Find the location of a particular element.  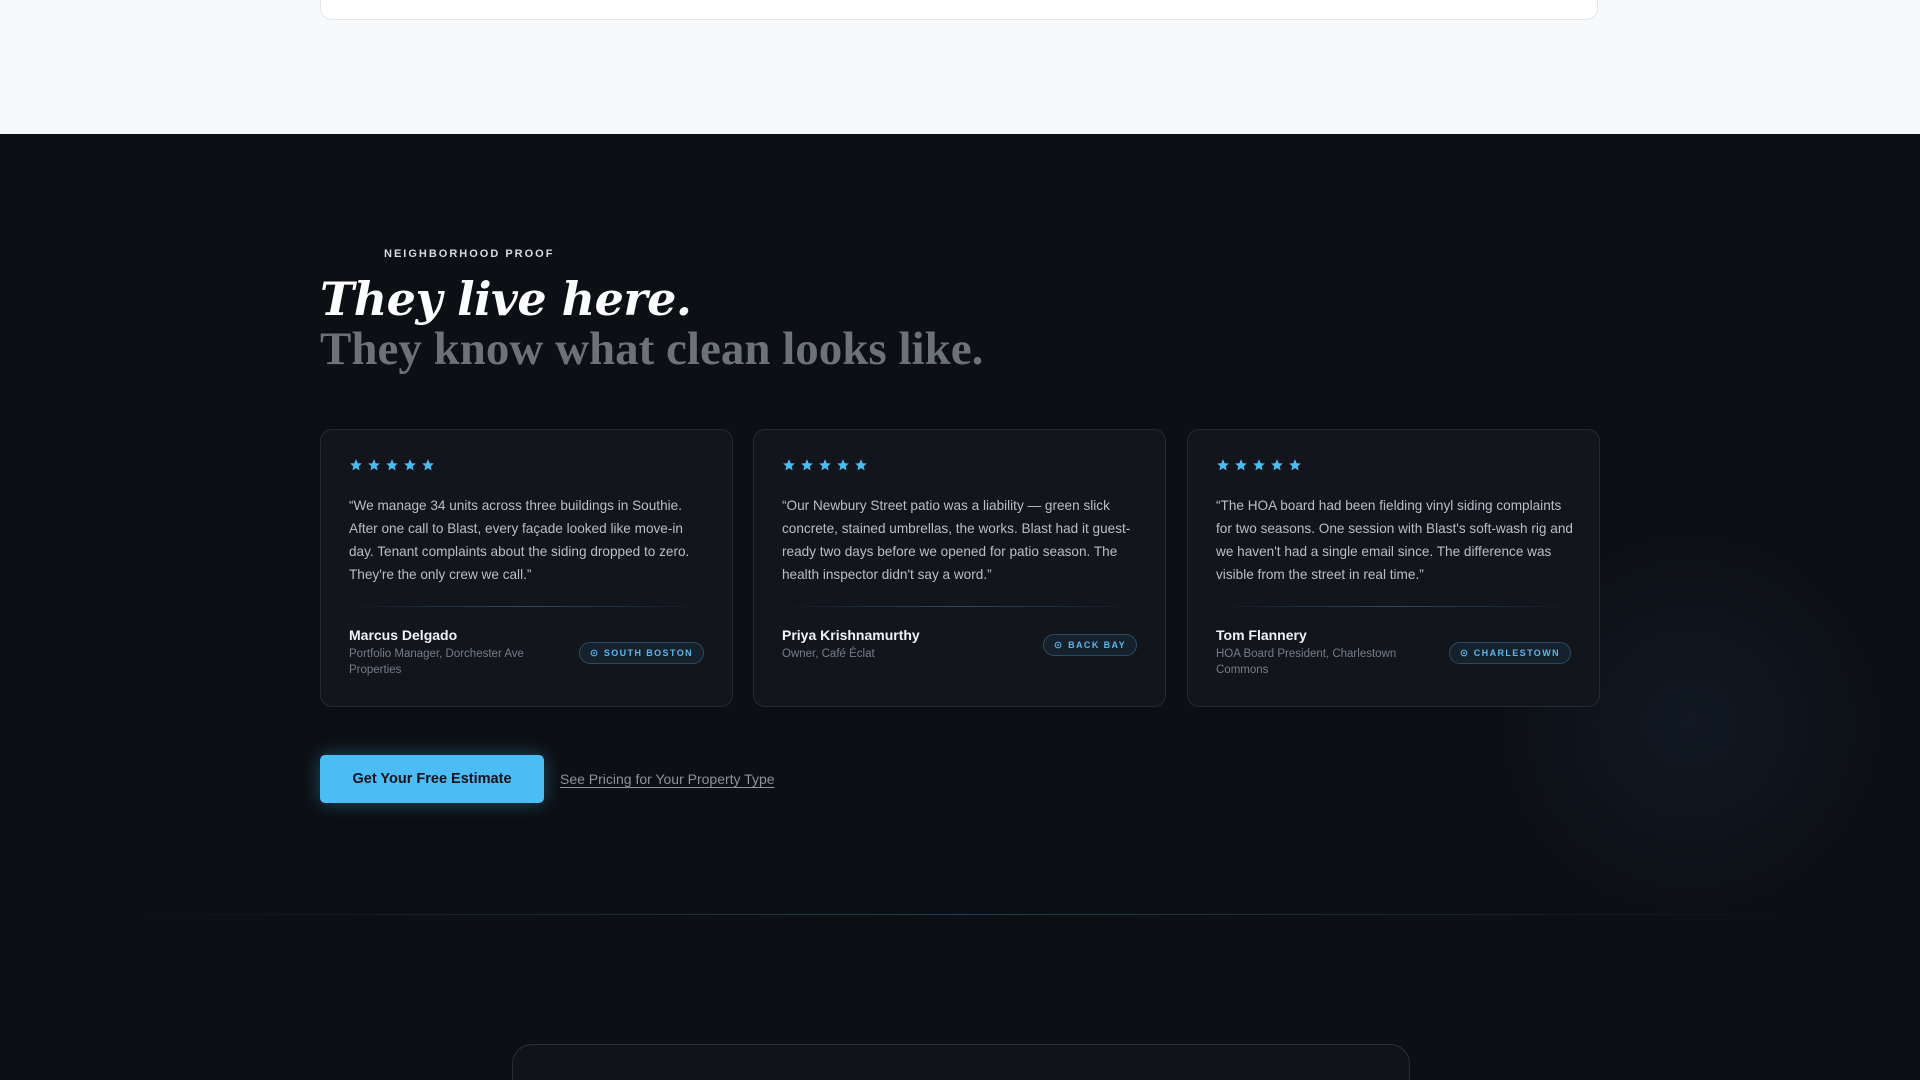

section-divider is located at coordinates (960, 914).